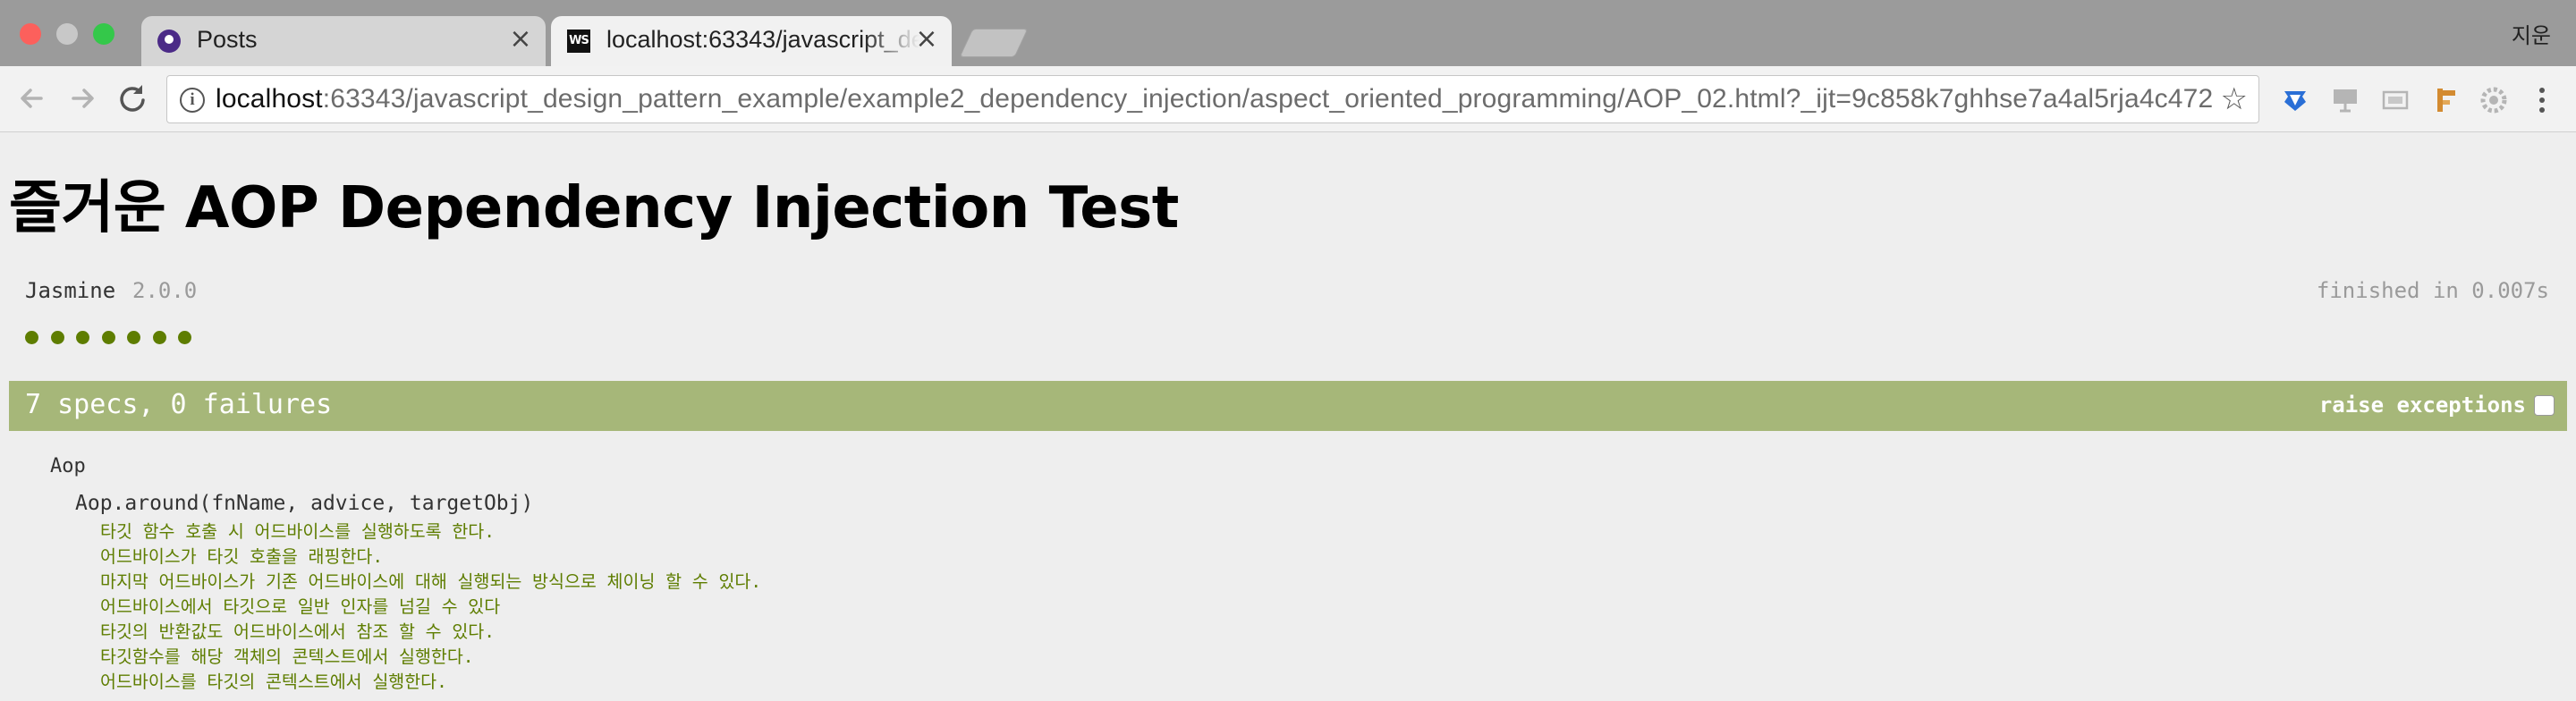  What do you see at coordinates (103, 34) in the screenshot?
I see `window-maximize-button` at bounding box center [103, 34].